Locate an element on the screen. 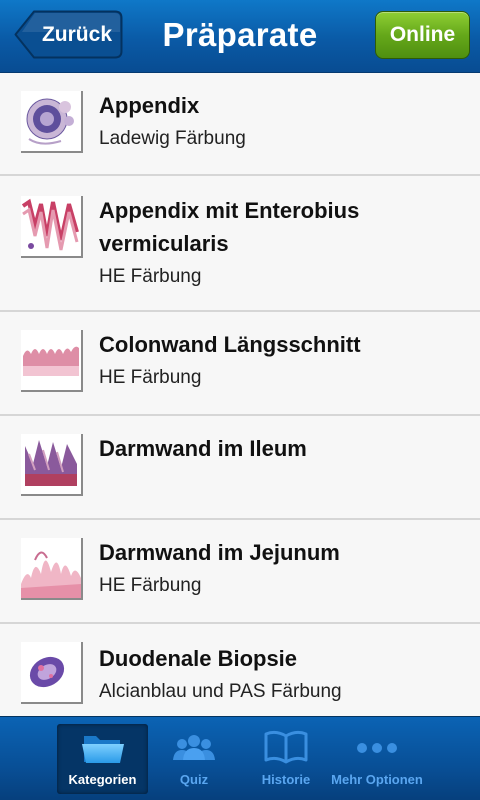 The height and width of the screenshot is (800, 480). list-item-text: Darmwand im Ileum is located at coordinates (279, 448).